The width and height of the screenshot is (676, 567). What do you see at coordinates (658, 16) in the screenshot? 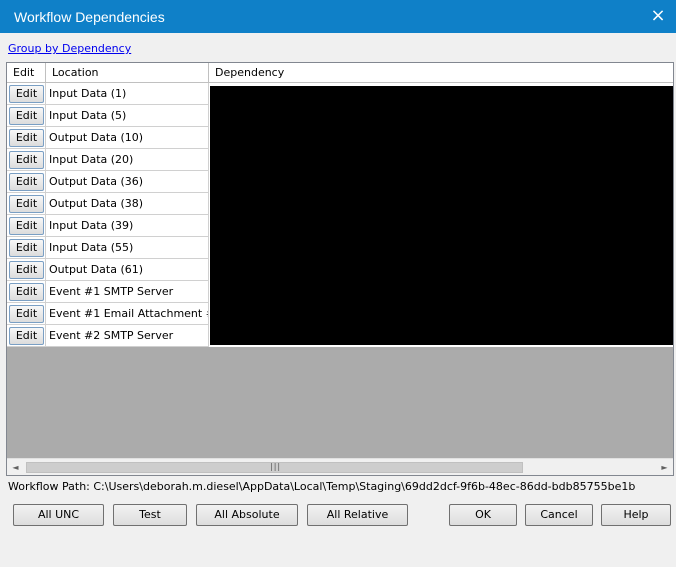
I see `close-icon: ×` at bounding box center [658, 16].